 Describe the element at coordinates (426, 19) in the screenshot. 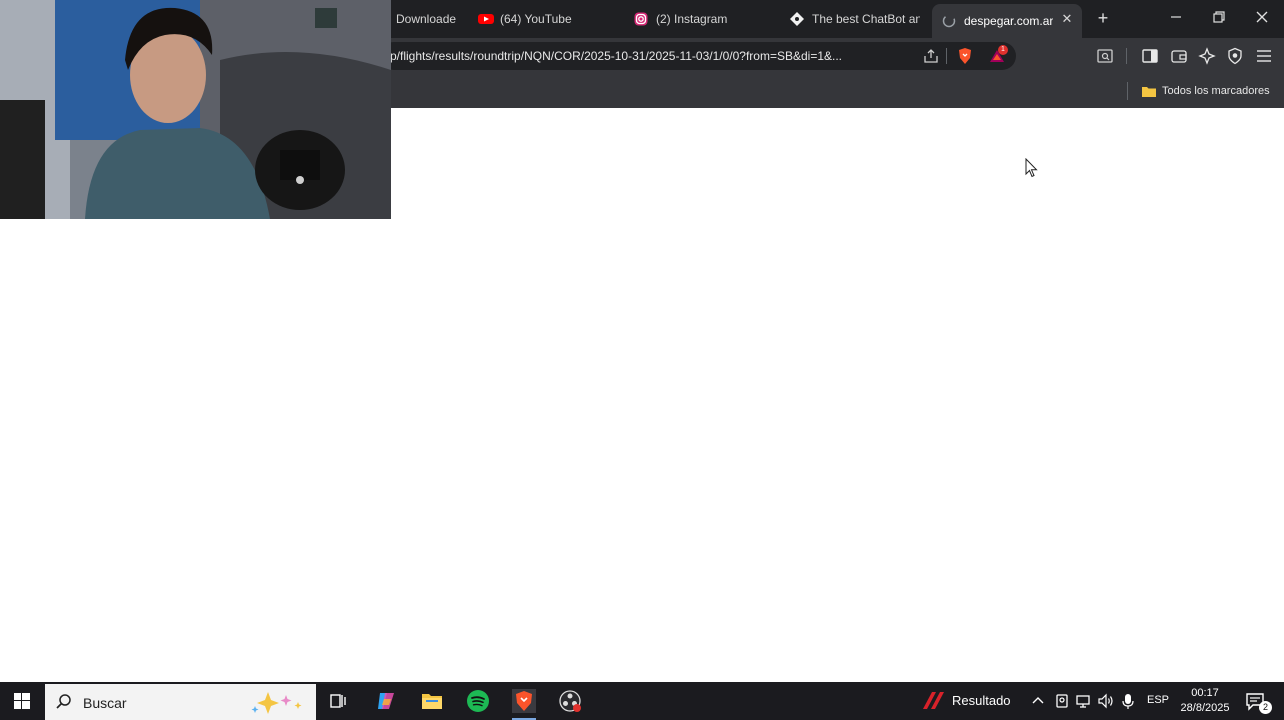

I see `tab-label: Downloade` at that location.